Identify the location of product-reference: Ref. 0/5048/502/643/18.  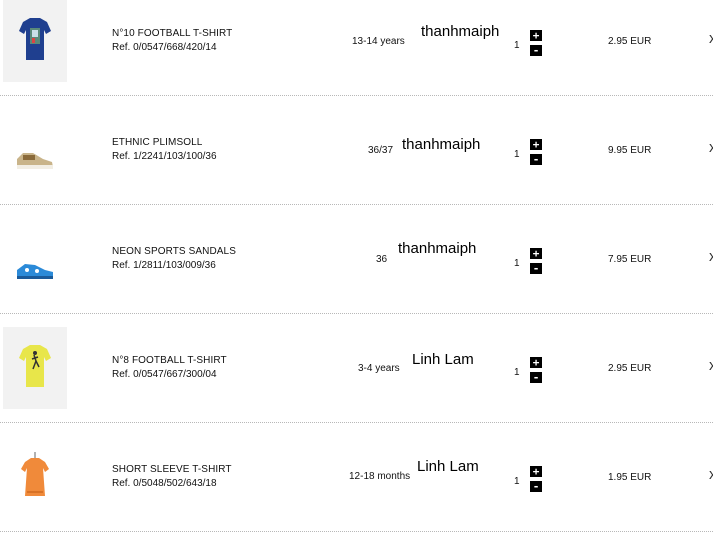
(164, 483).